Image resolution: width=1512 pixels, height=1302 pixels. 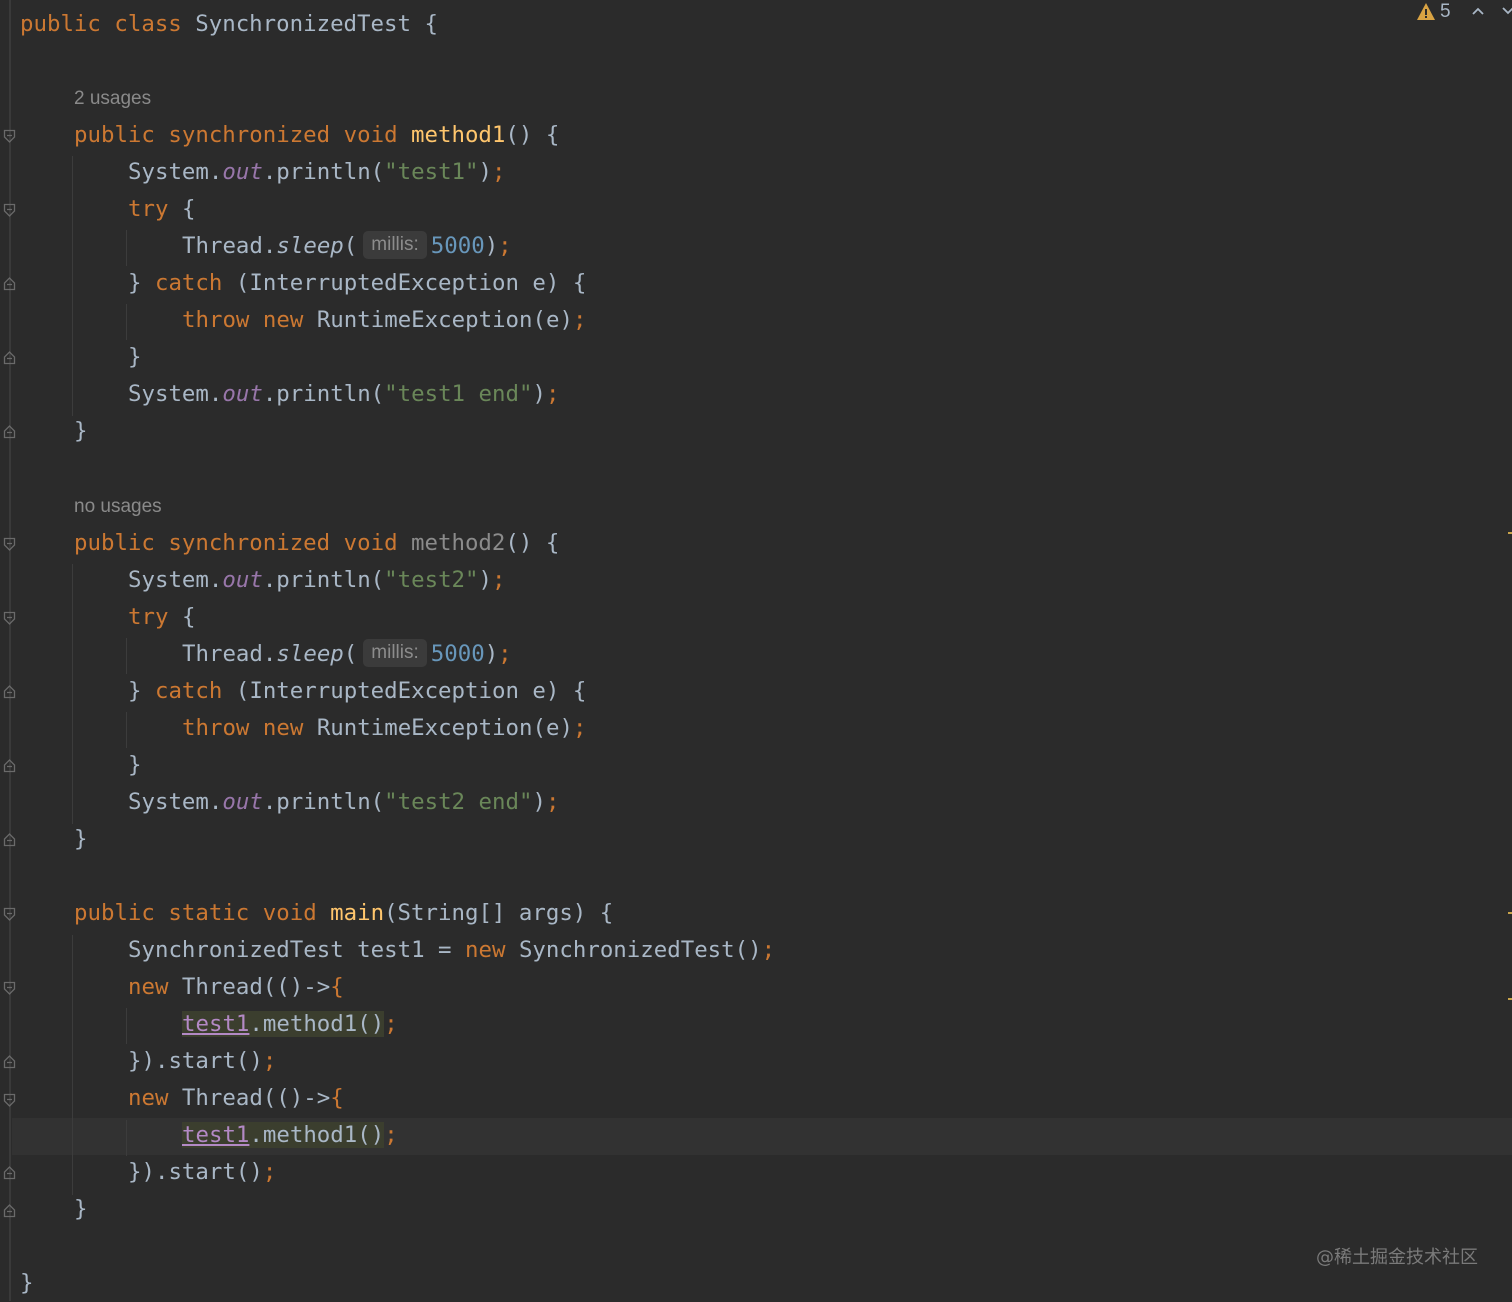 I want to click on keyword: throw, so click(x=216, y=728).